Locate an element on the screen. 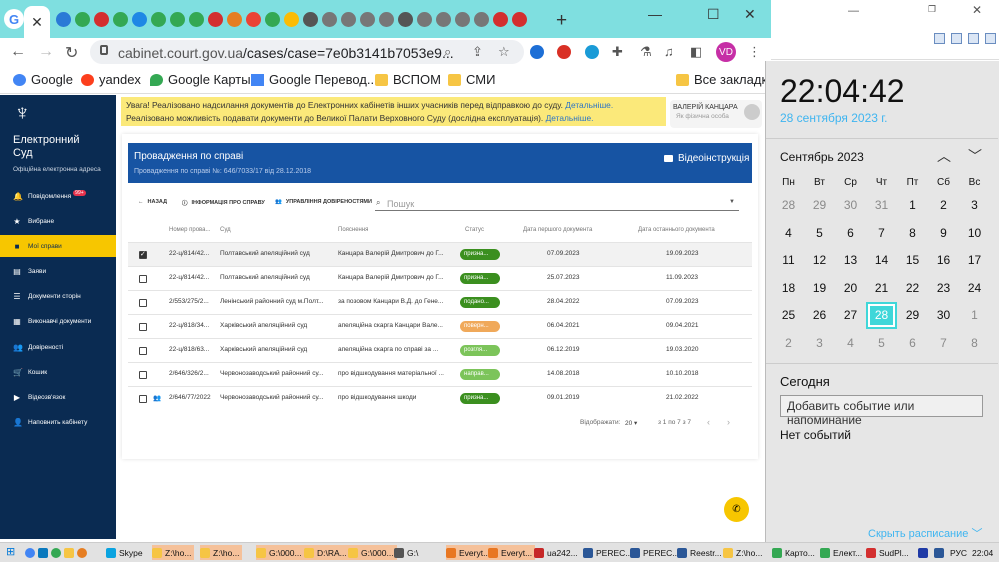 The height and width of the screenshot is (562, 999). forward-icon: → is located at coordinates (46, 52).